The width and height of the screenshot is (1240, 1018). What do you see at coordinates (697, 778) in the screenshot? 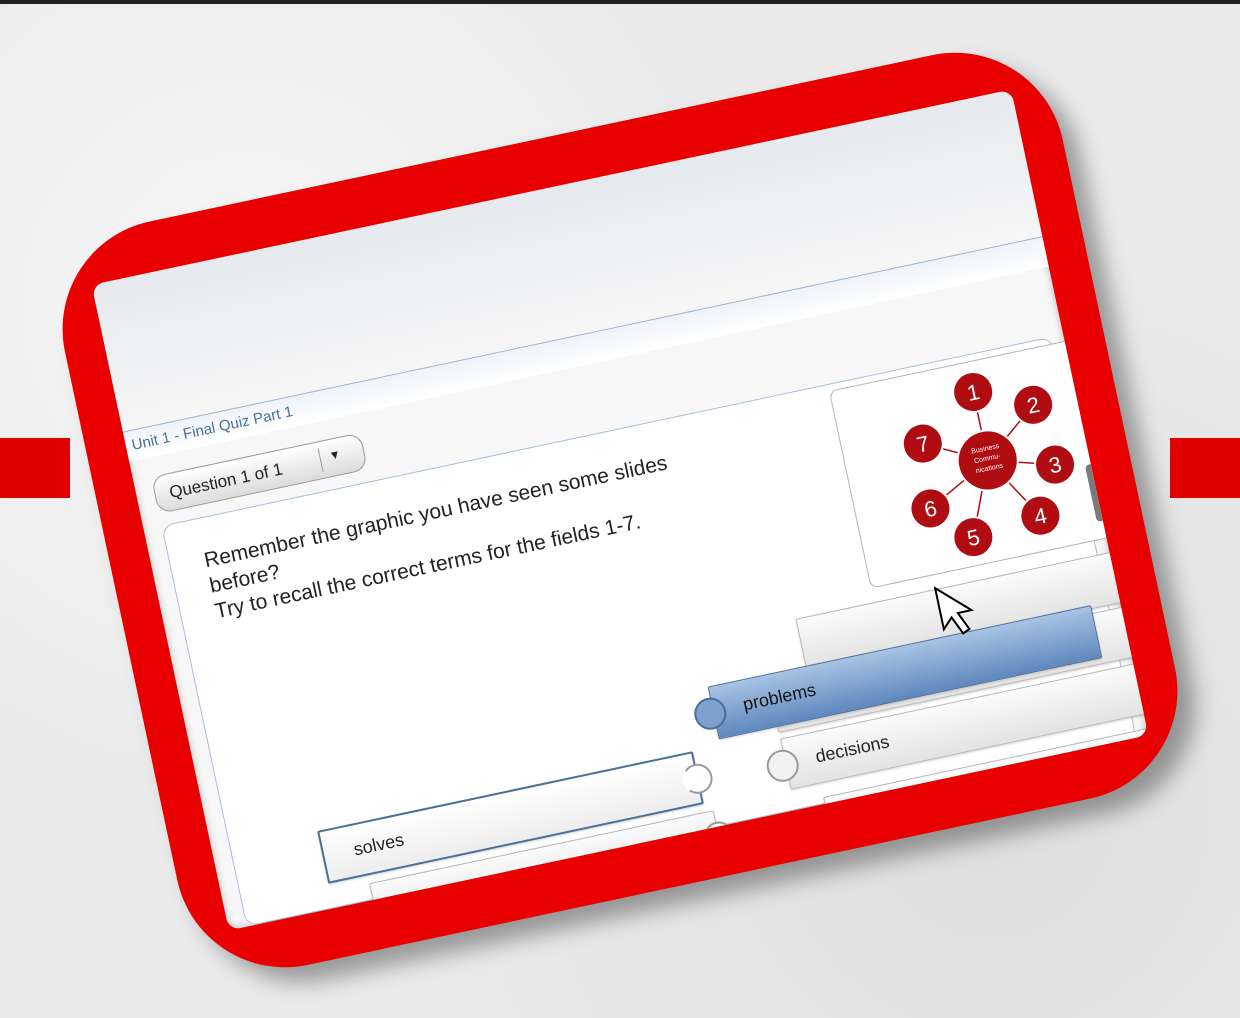
I see `puzzle-socket` at bounding box center [697, 778].